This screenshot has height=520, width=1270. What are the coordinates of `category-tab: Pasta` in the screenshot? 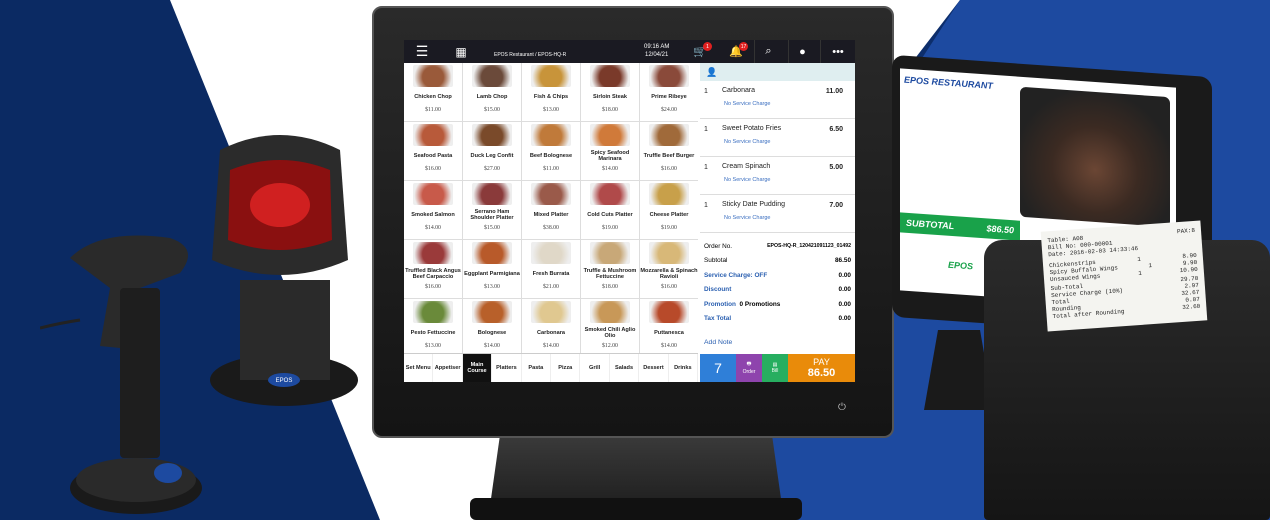 It's located at (537, 368).